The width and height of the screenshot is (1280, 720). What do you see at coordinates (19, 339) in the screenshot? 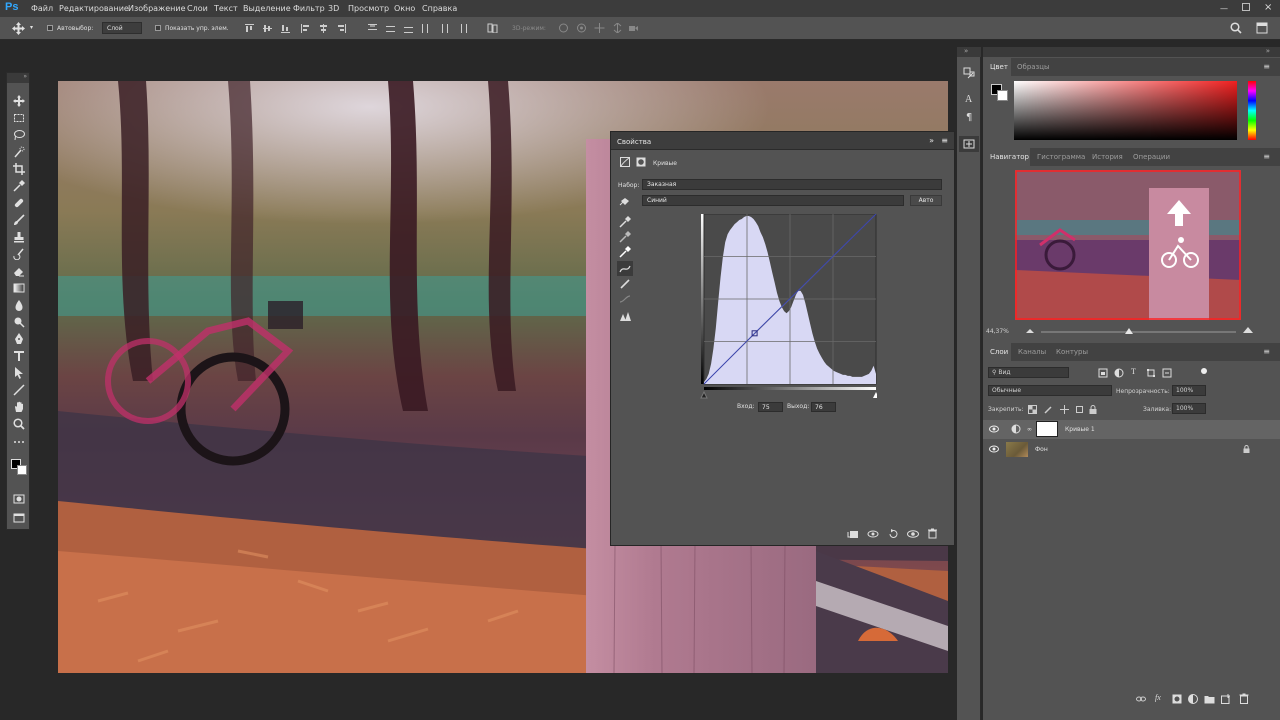
I see `pen-tool-icon` at bounding box center [19, 339].